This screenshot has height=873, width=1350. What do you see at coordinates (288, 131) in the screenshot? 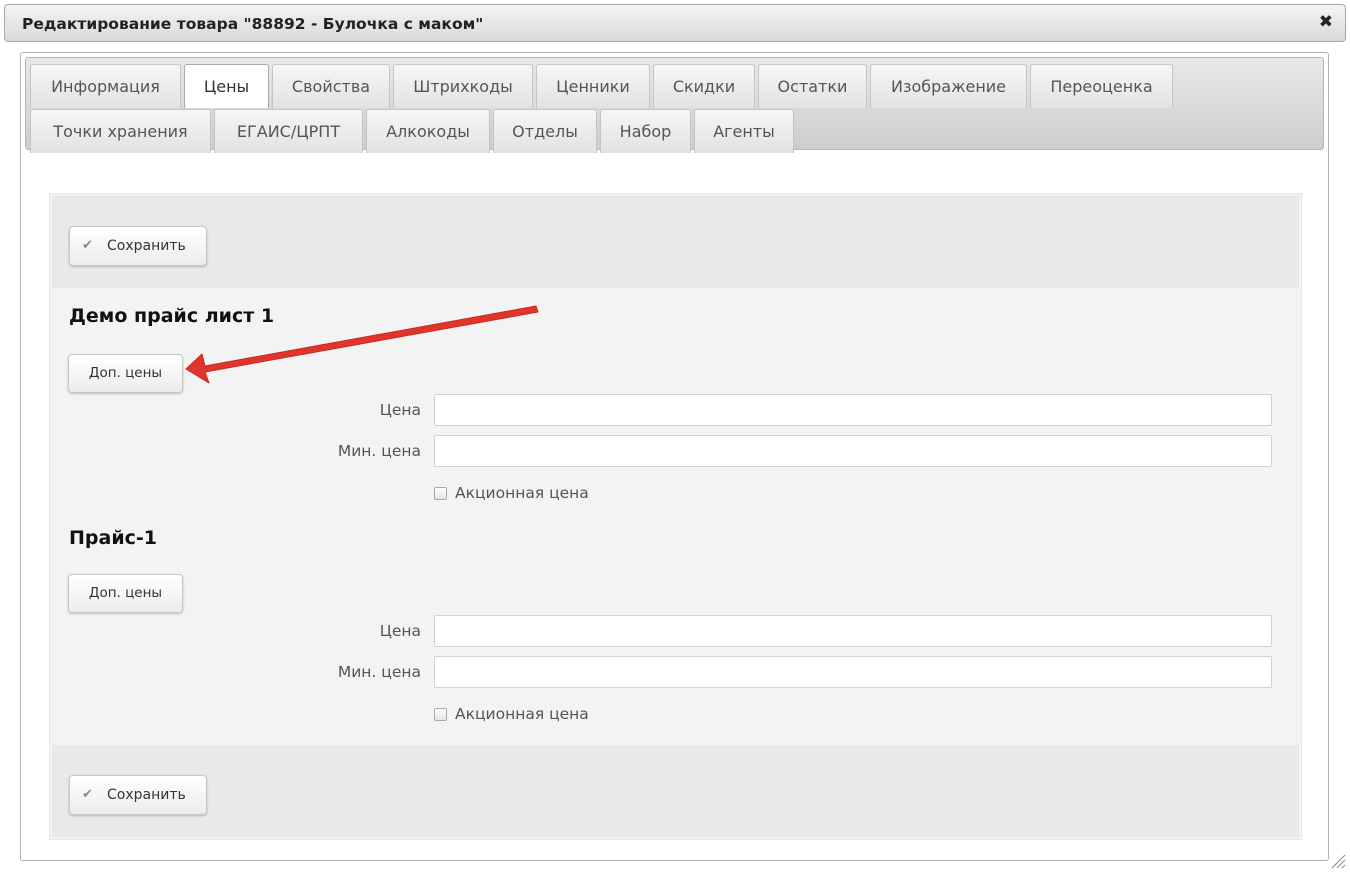
I see `tab-egais: ЕГАИС/ЦРПТ` at bounding box center [288, 131].